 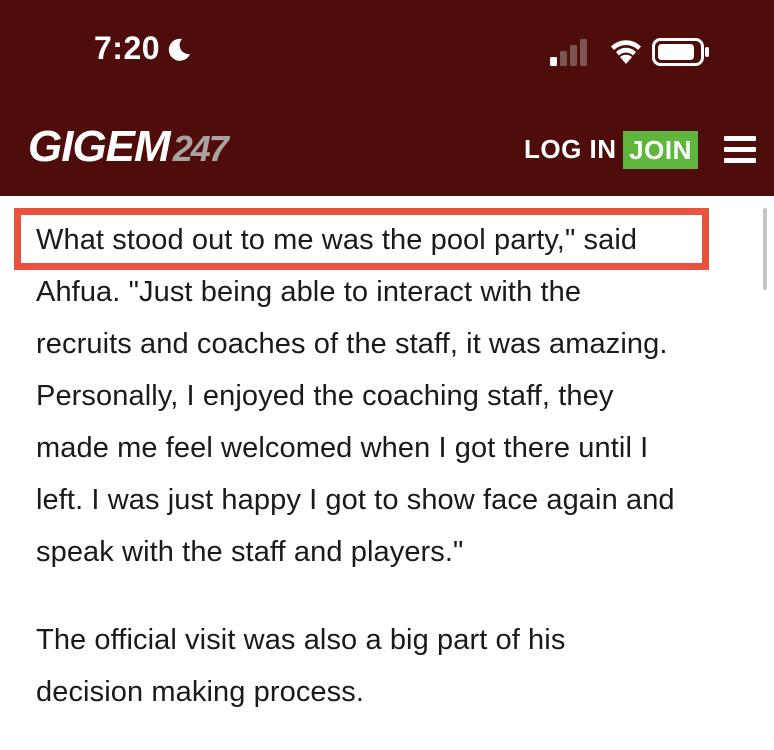 I want to click on signal-bars-icon, so click(x=568, y=52).